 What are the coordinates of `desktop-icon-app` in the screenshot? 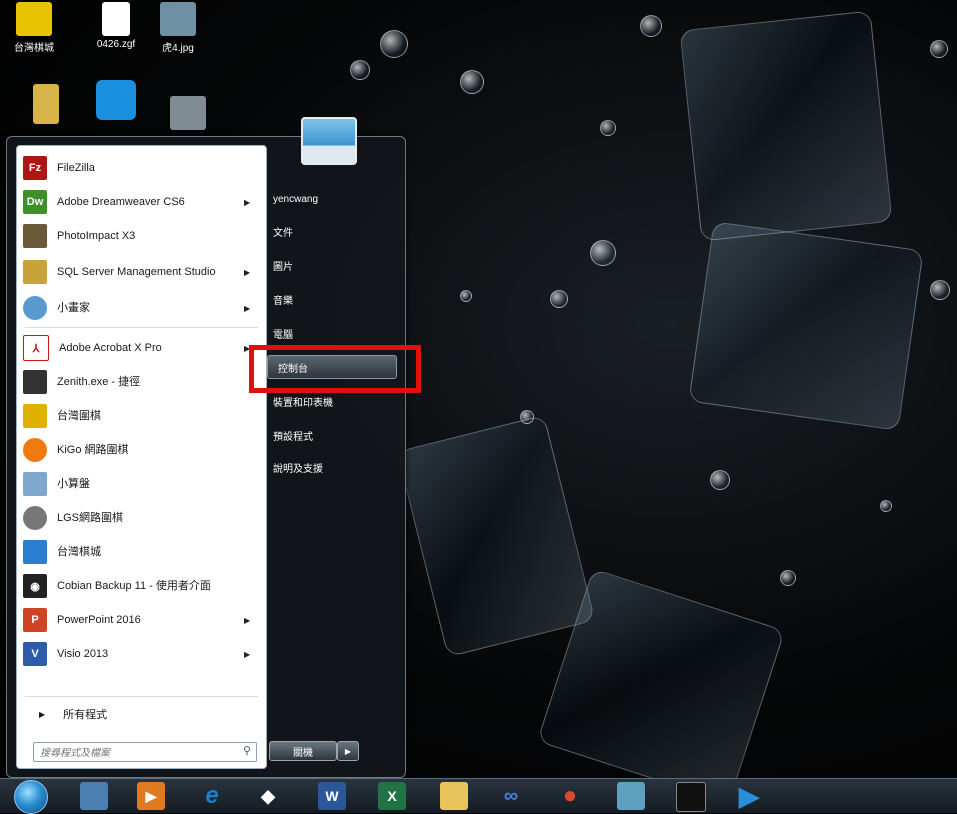 It's located at (116, 101).